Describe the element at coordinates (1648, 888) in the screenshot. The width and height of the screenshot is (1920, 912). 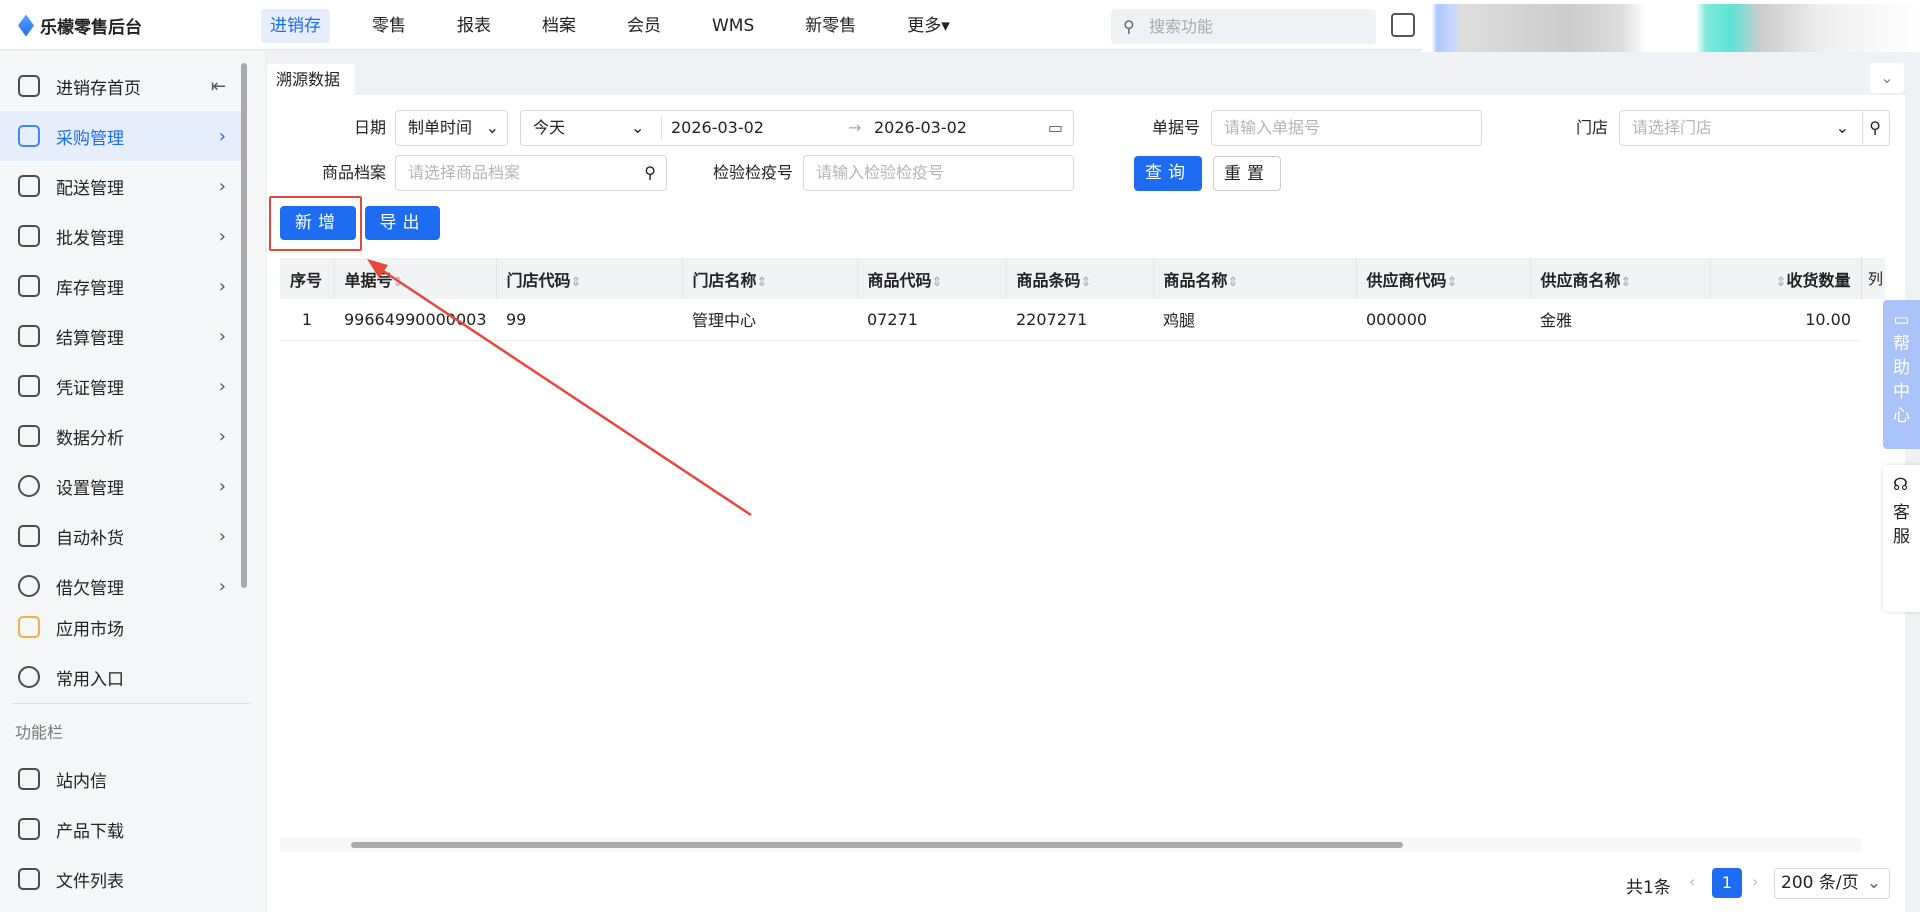
I see `total-count: 共1条` at that location.